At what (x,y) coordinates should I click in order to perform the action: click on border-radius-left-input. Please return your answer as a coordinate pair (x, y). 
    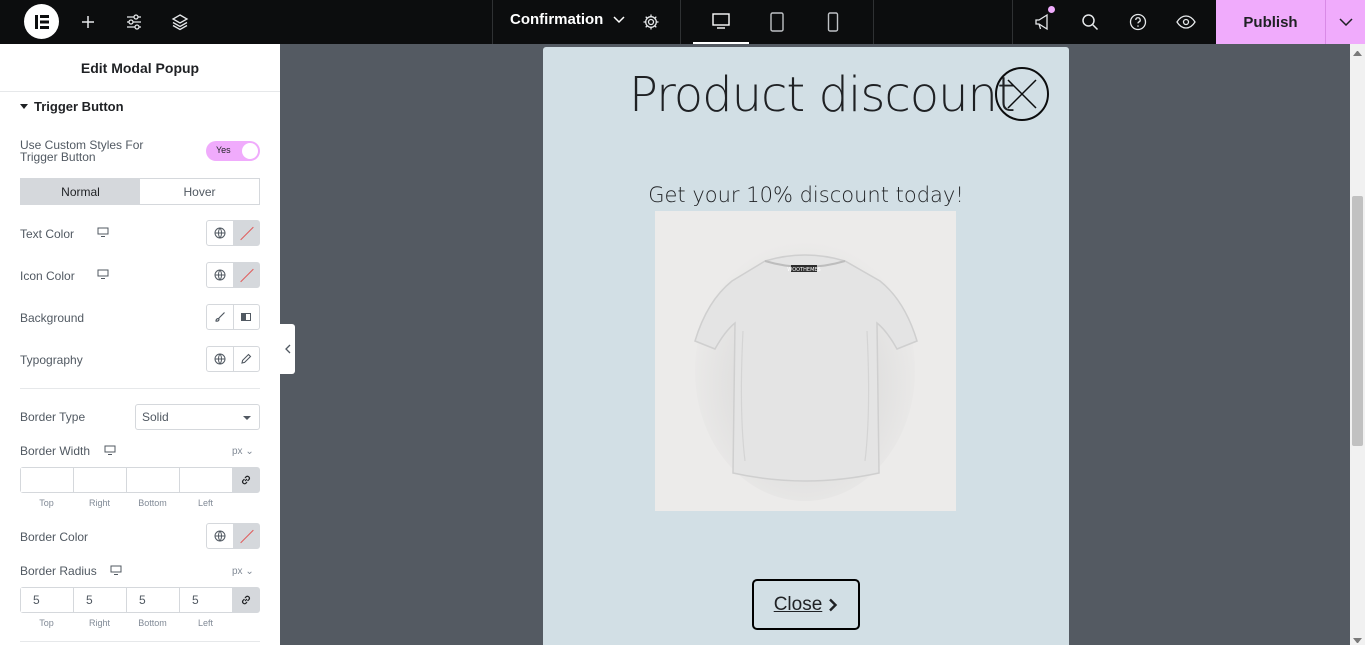
    Looking at the image, I should click on (206, 600).